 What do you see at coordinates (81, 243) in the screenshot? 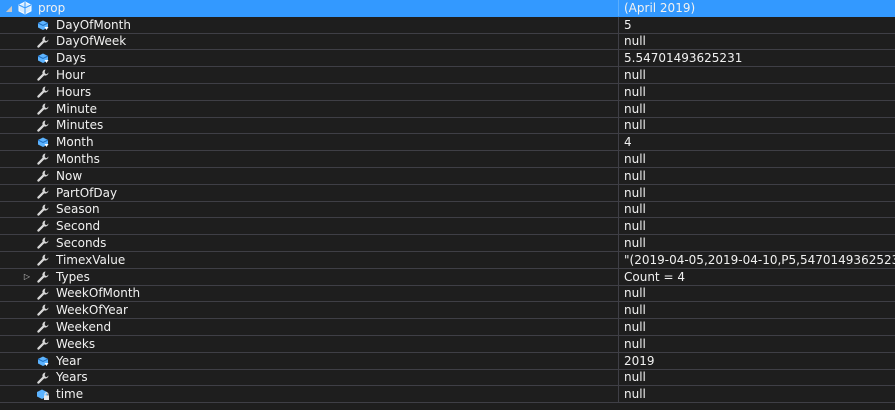
I see `variable-name: Seconds` at bounding box center [81, 243].